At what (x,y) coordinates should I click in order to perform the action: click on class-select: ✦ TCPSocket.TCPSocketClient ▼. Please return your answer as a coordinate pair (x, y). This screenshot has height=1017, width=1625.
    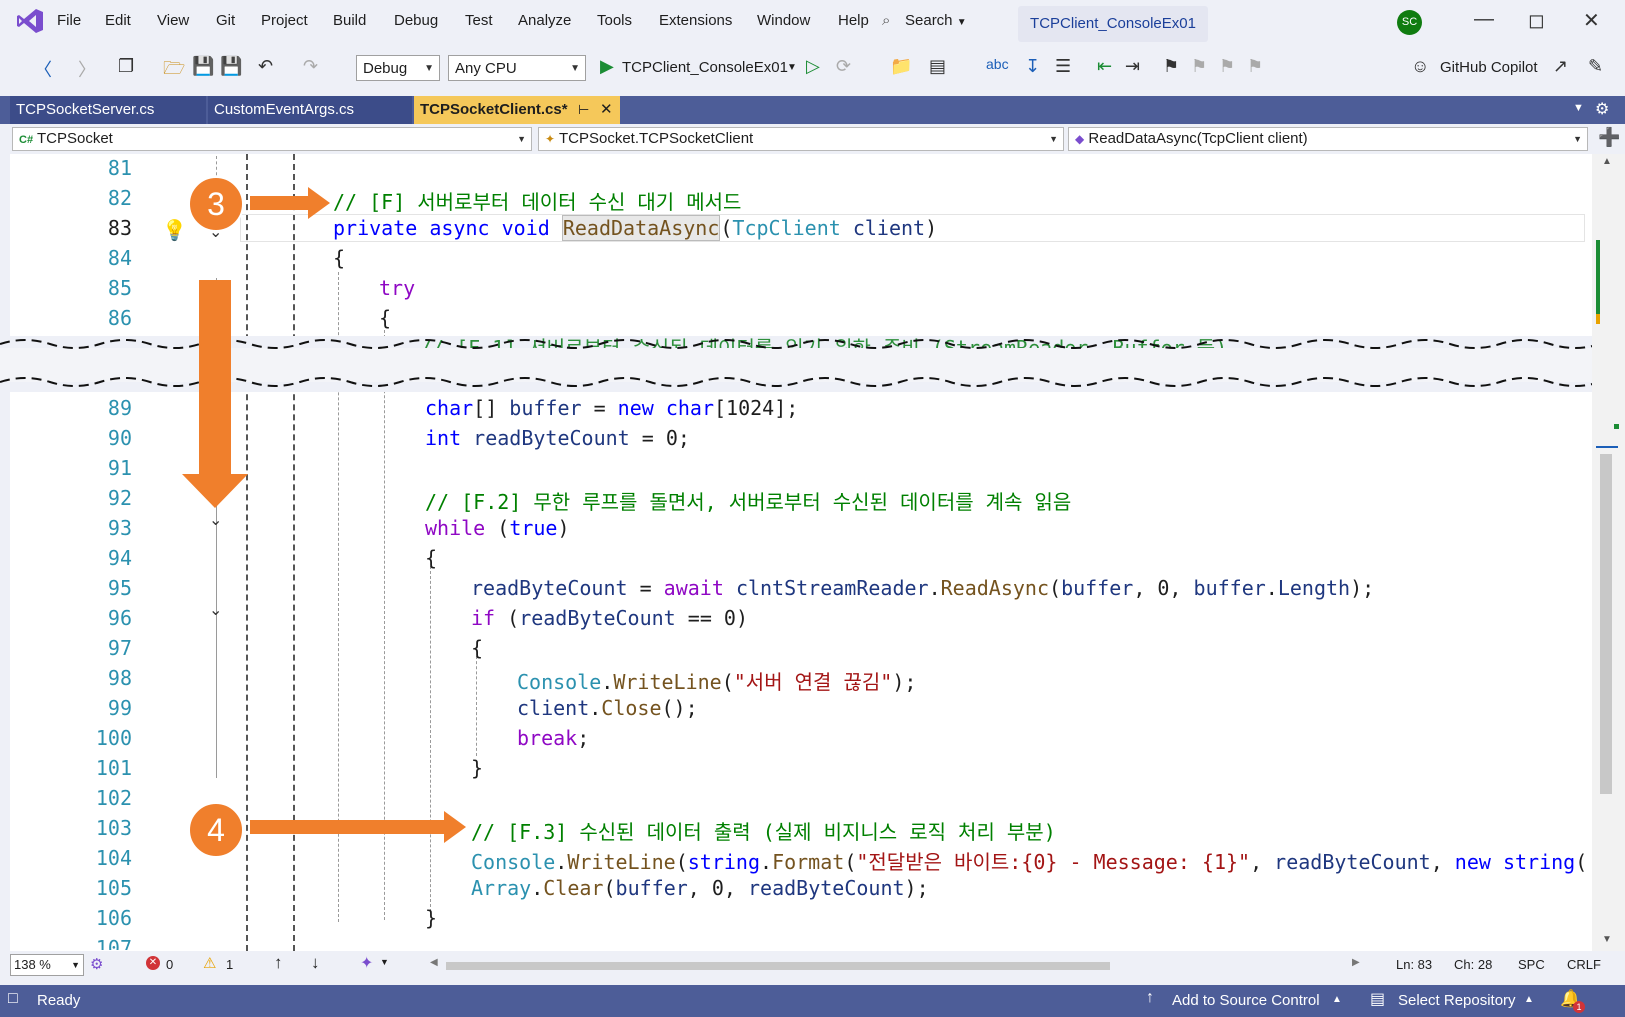
    Looking at the image, I should click on (801, 139).